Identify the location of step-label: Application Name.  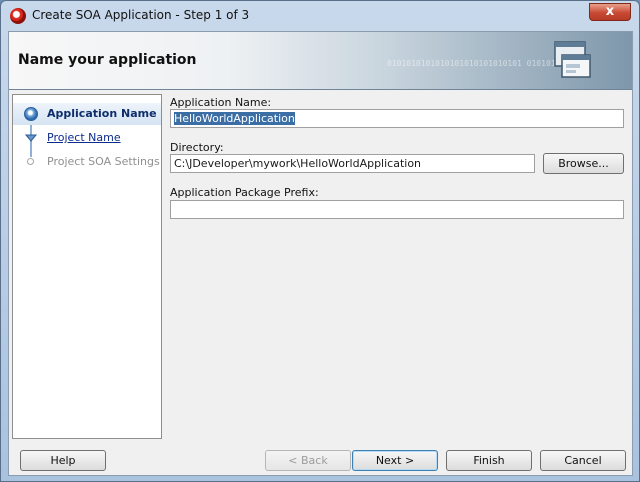
(102, 113).